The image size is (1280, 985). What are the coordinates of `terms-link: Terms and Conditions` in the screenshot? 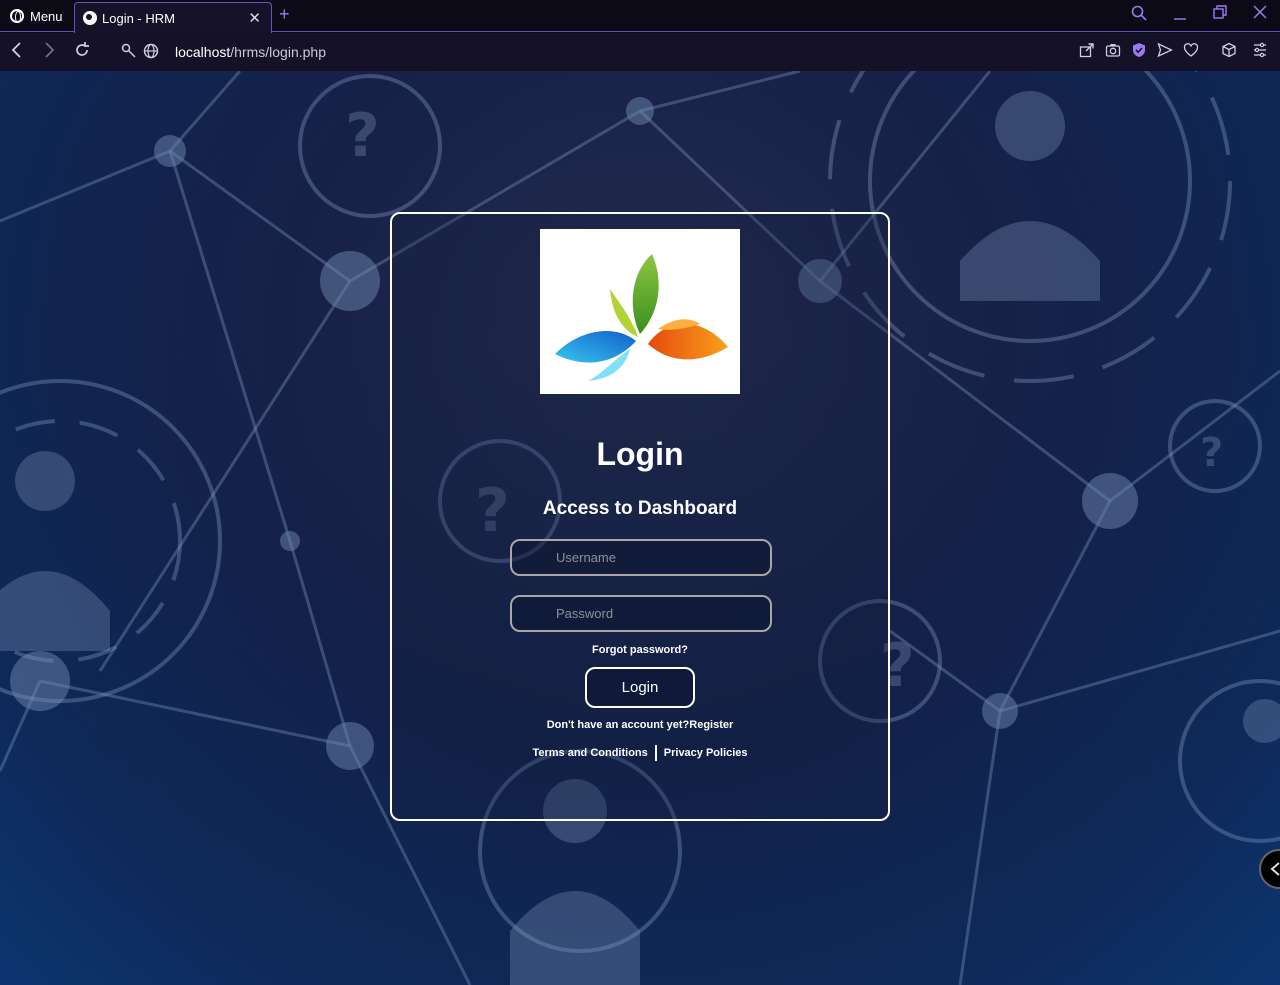 It's located at (589, 753).